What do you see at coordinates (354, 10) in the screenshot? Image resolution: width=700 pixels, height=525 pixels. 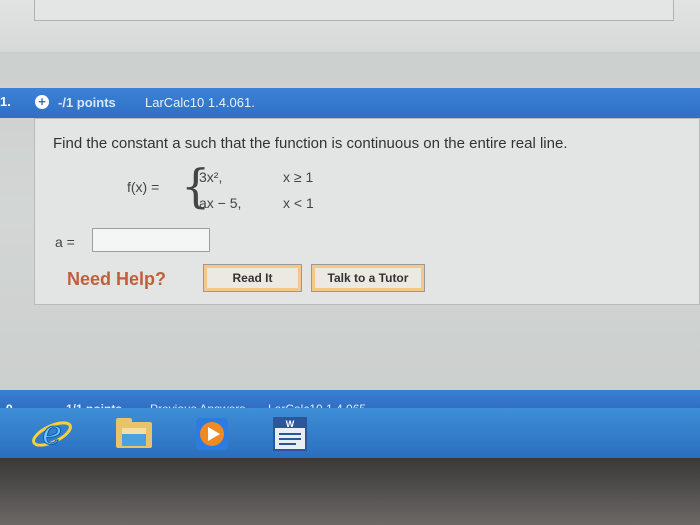 I see `previous-question-box` at bounding box center [354, 10].